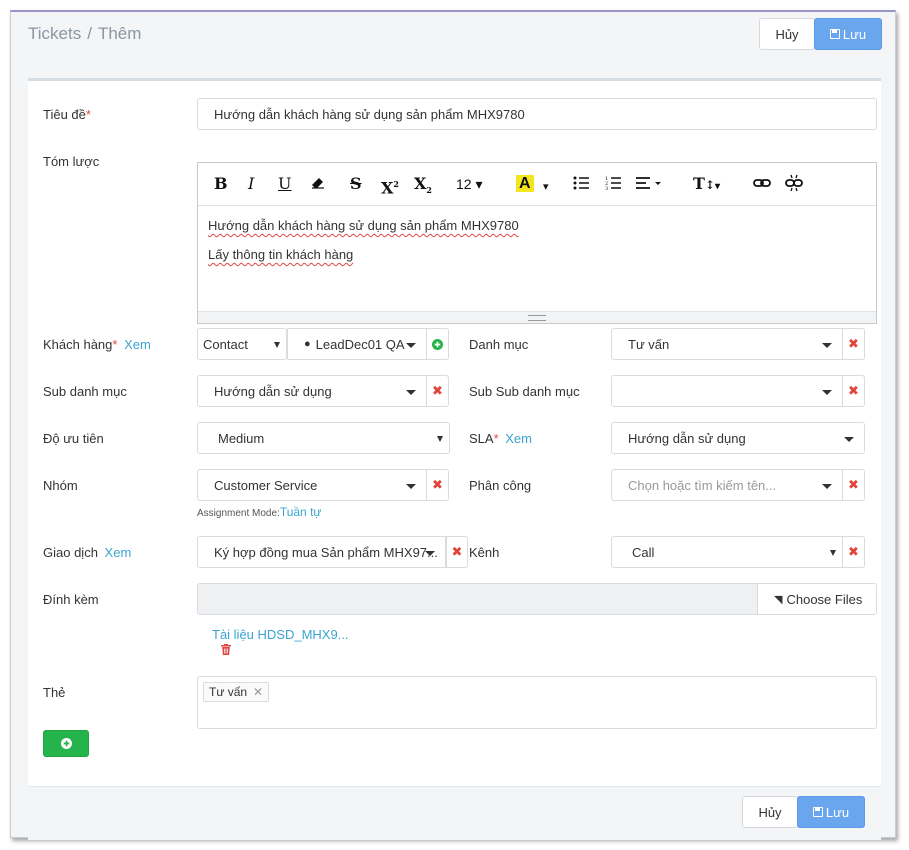 The width and height of the screenshot is (909, 850). I want to click on folder-open-icon: ◥, so click(778, 599).